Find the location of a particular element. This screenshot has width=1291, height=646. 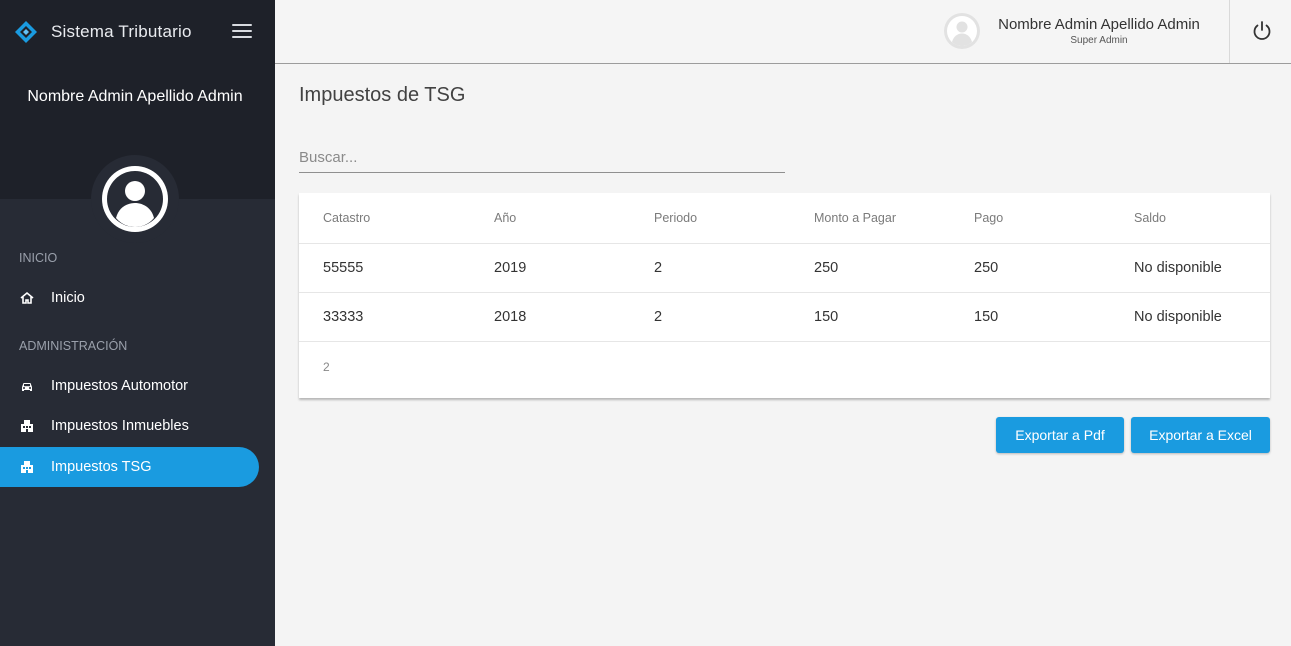

home-icon is located at coordinates (27, 298).